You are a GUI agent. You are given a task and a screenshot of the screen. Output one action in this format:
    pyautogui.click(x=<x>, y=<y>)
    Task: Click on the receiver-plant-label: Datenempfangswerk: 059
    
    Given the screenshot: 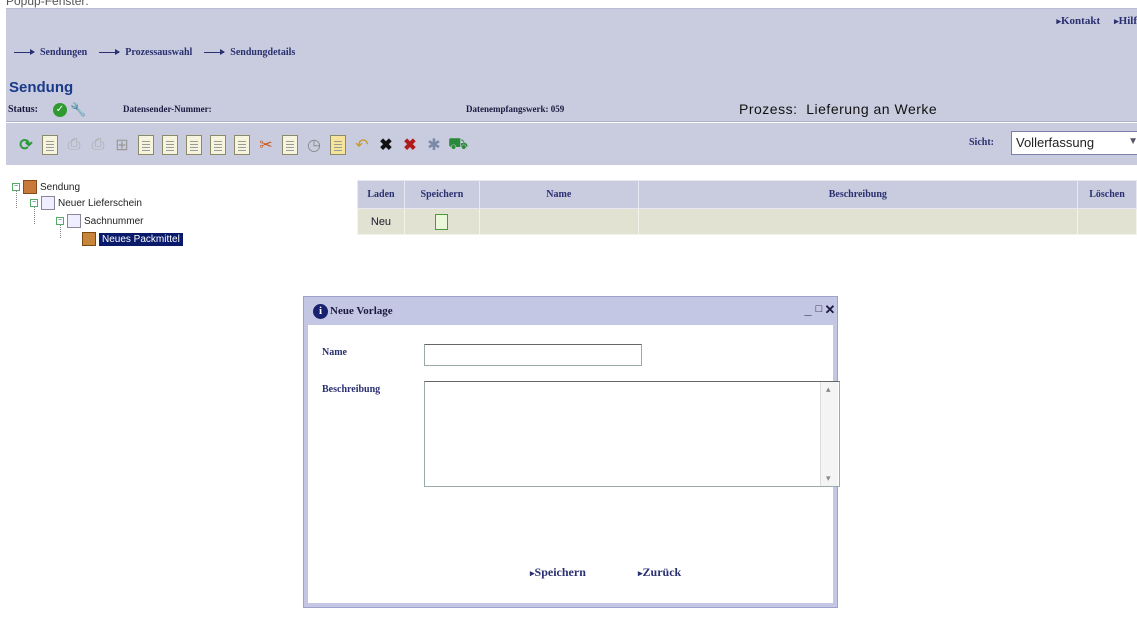 What is the action you would take?
    pyautogui.click(x=515, y=109)
    